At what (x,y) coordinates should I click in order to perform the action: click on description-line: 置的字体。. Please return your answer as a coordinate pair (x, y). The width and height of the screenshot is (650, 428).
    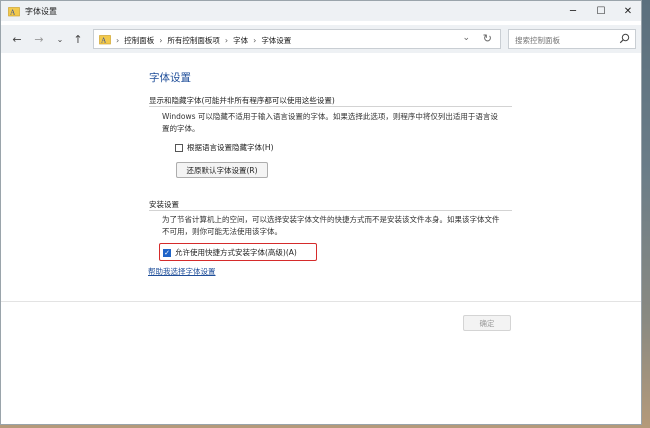
    Looking at the image, I should click on (181, 128).